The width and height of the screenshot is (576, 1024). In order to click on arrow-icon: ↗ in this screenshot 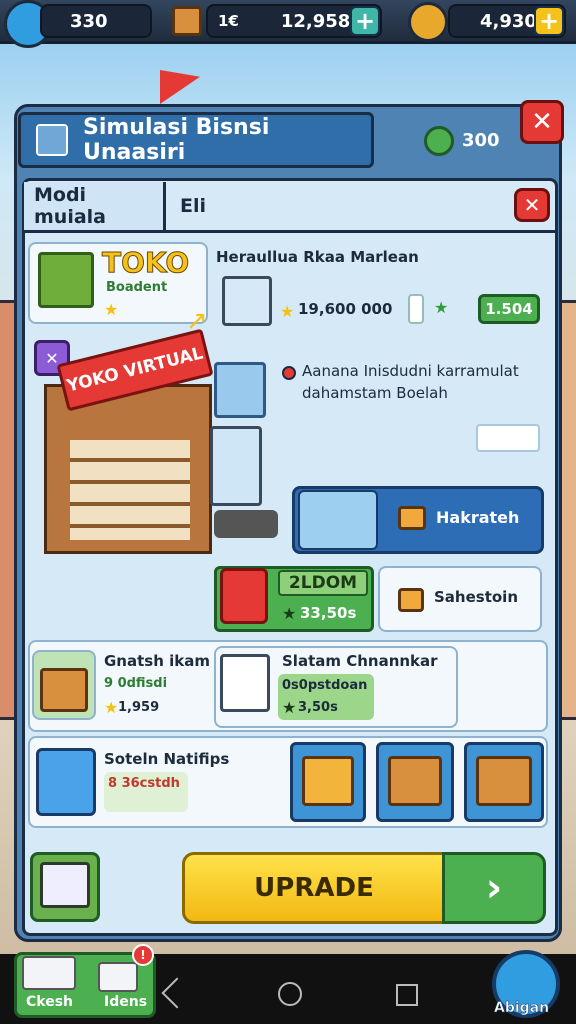, I will do `click(197, 321)`.